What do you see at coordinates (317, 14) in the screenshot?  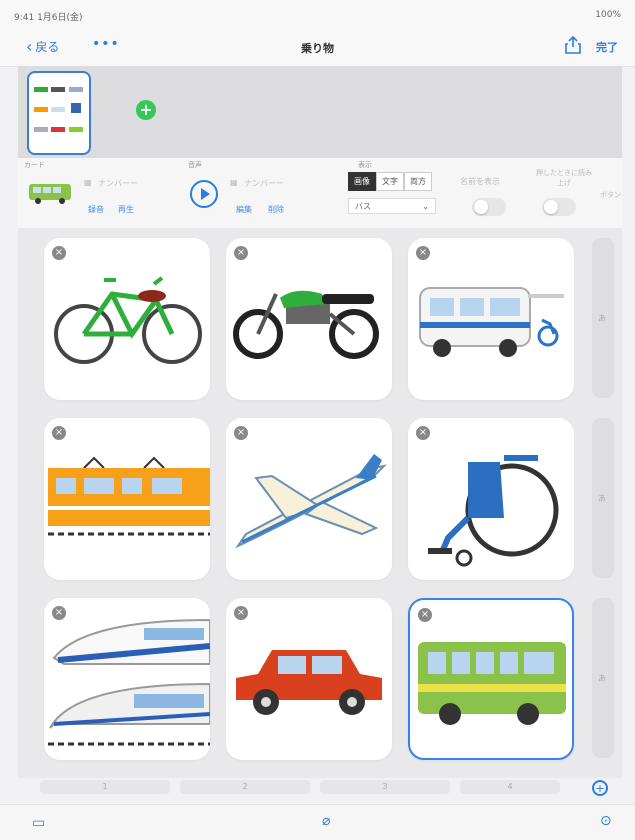 I see `status-bar: 9:41 1月6日(金) 100%` at bounding box center [317, 14].